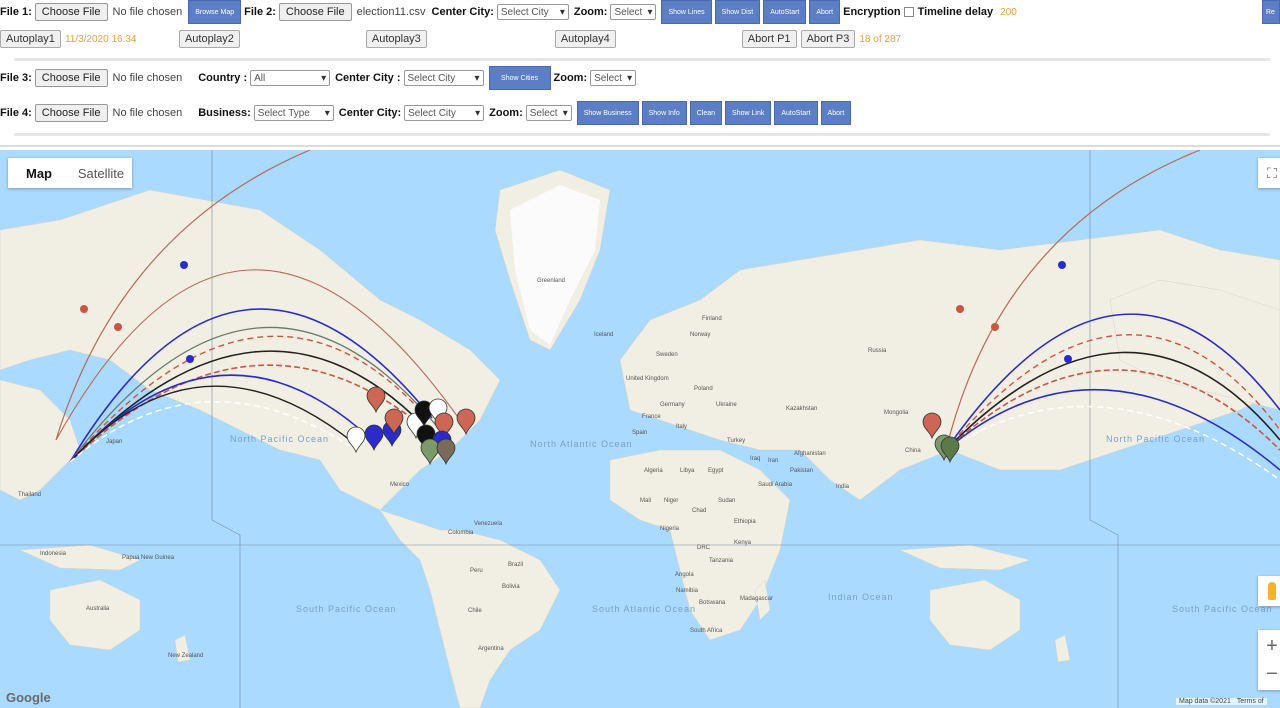 This screenshot has width=1280, height=708. What do you see at coordinates (769, 39) in the screenshot?
I see `abort-p1-button: Abort P1` at bounding box center [769, 39].